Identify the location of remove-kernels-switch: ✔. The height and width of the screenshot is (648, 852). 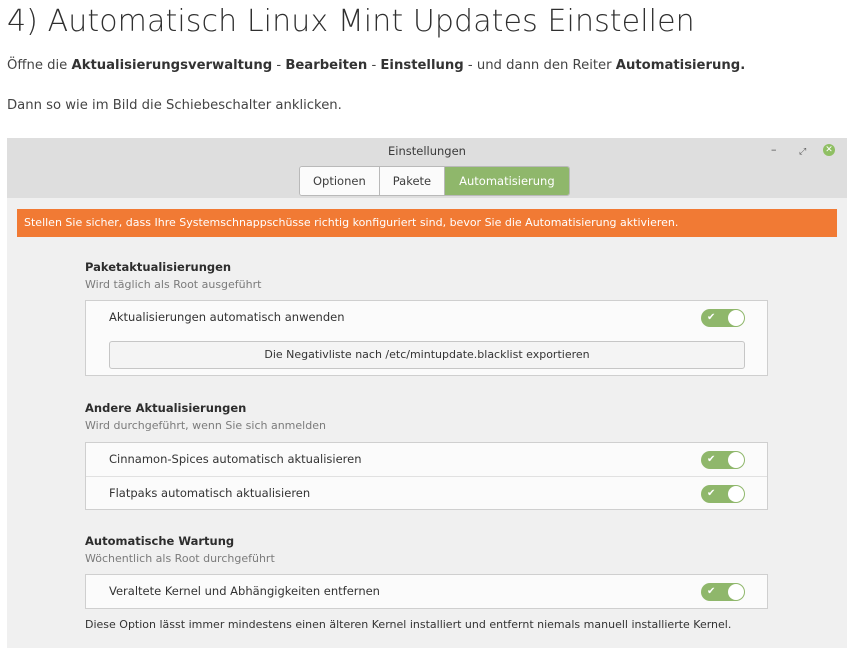
(723, 592).